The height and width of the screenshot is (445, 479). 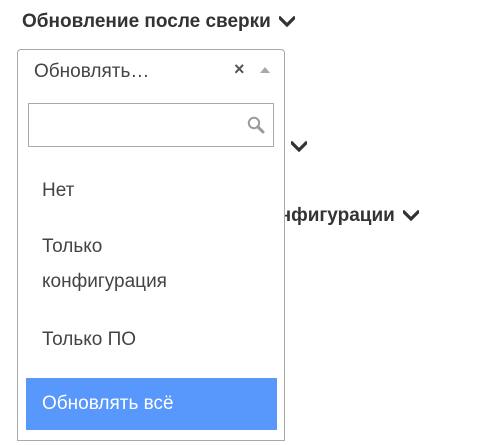 I want to click on section-heading-label: Обновление после сверки, so click(x=146, y=21).